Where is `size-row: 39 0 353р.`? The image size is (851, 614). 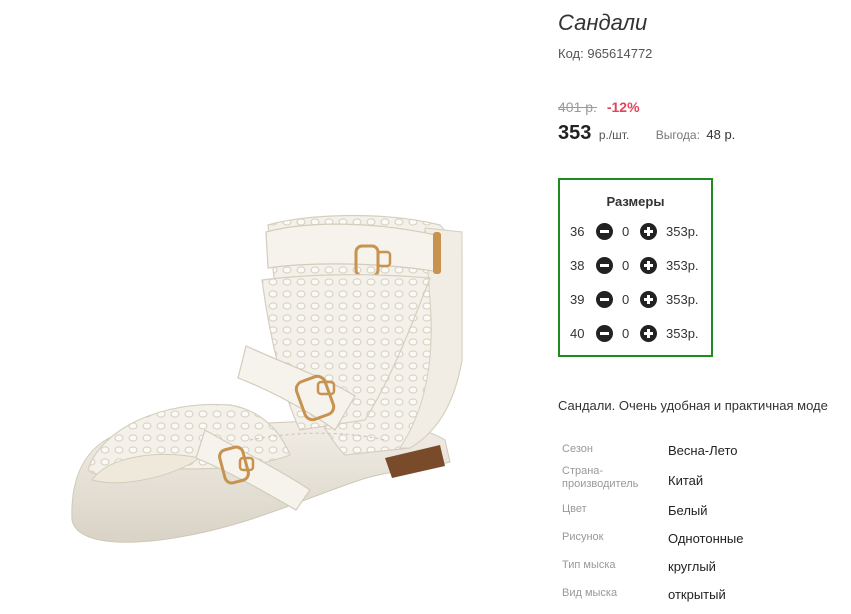
size-row: 39 0 353р. is located at coordinates (640, 300).